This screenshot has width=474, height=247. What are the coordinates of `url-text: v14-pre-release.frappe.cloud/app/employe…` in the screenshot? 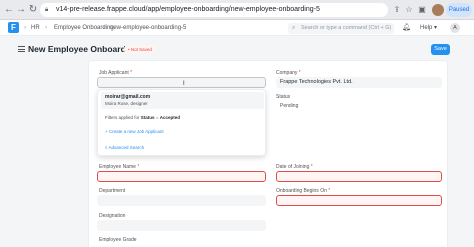 It's located at (188, 9).